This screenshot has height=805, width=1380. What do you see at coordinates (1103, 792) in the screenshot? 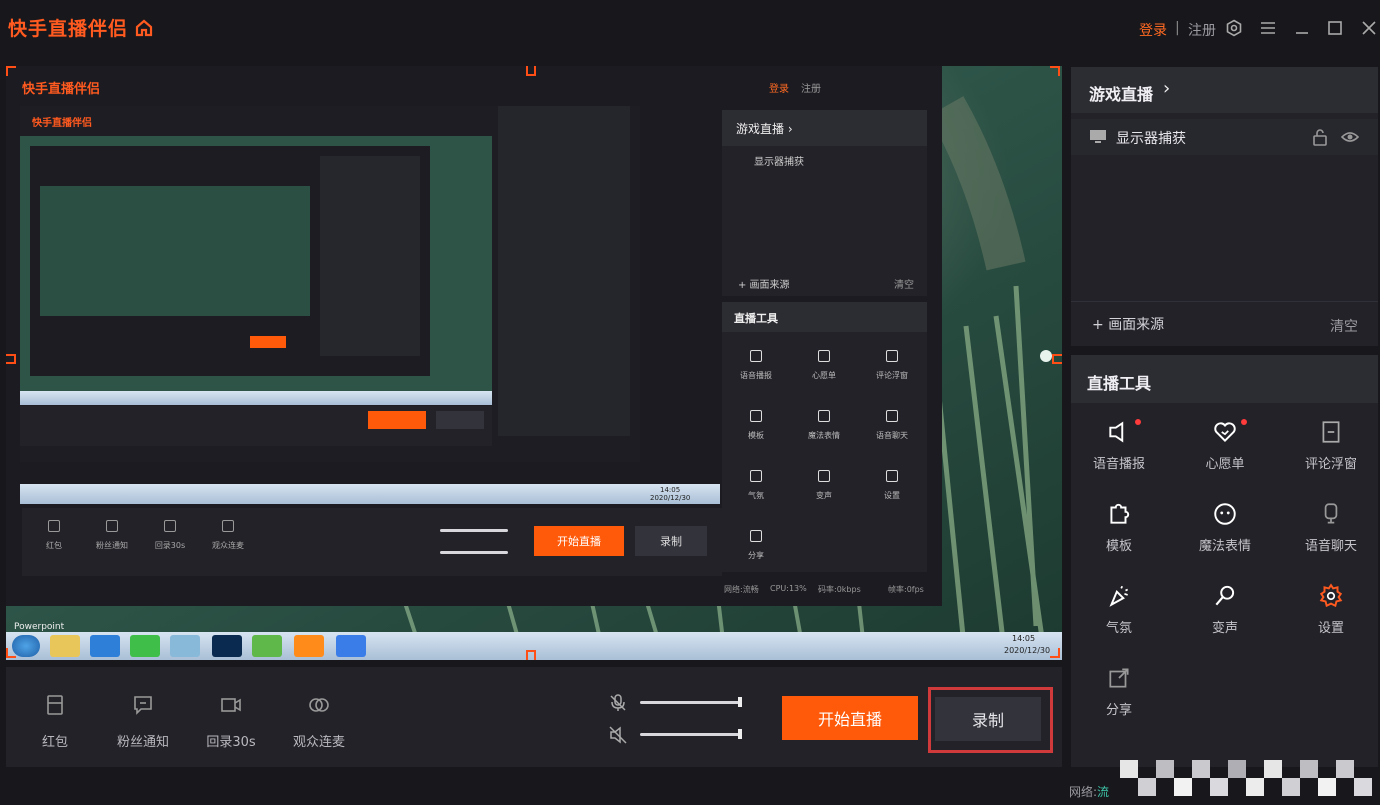
I see `network-value: 流` at bounding box center [1103, 792].